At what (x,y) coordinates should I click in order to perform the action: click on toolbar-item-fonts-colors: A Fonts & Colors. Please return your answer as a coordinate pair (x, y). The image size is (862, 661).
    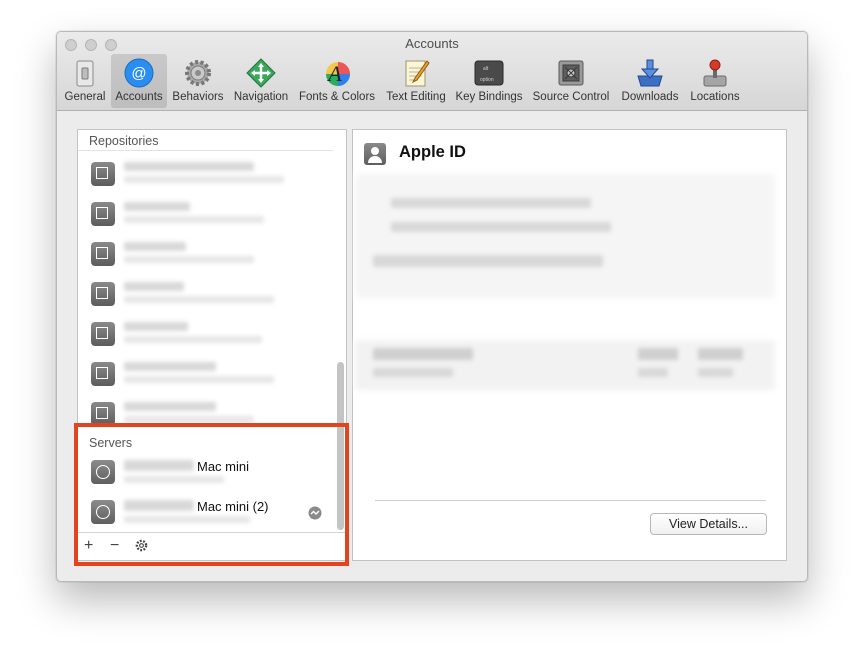
    Looking at the image, I should click on (337, 81).